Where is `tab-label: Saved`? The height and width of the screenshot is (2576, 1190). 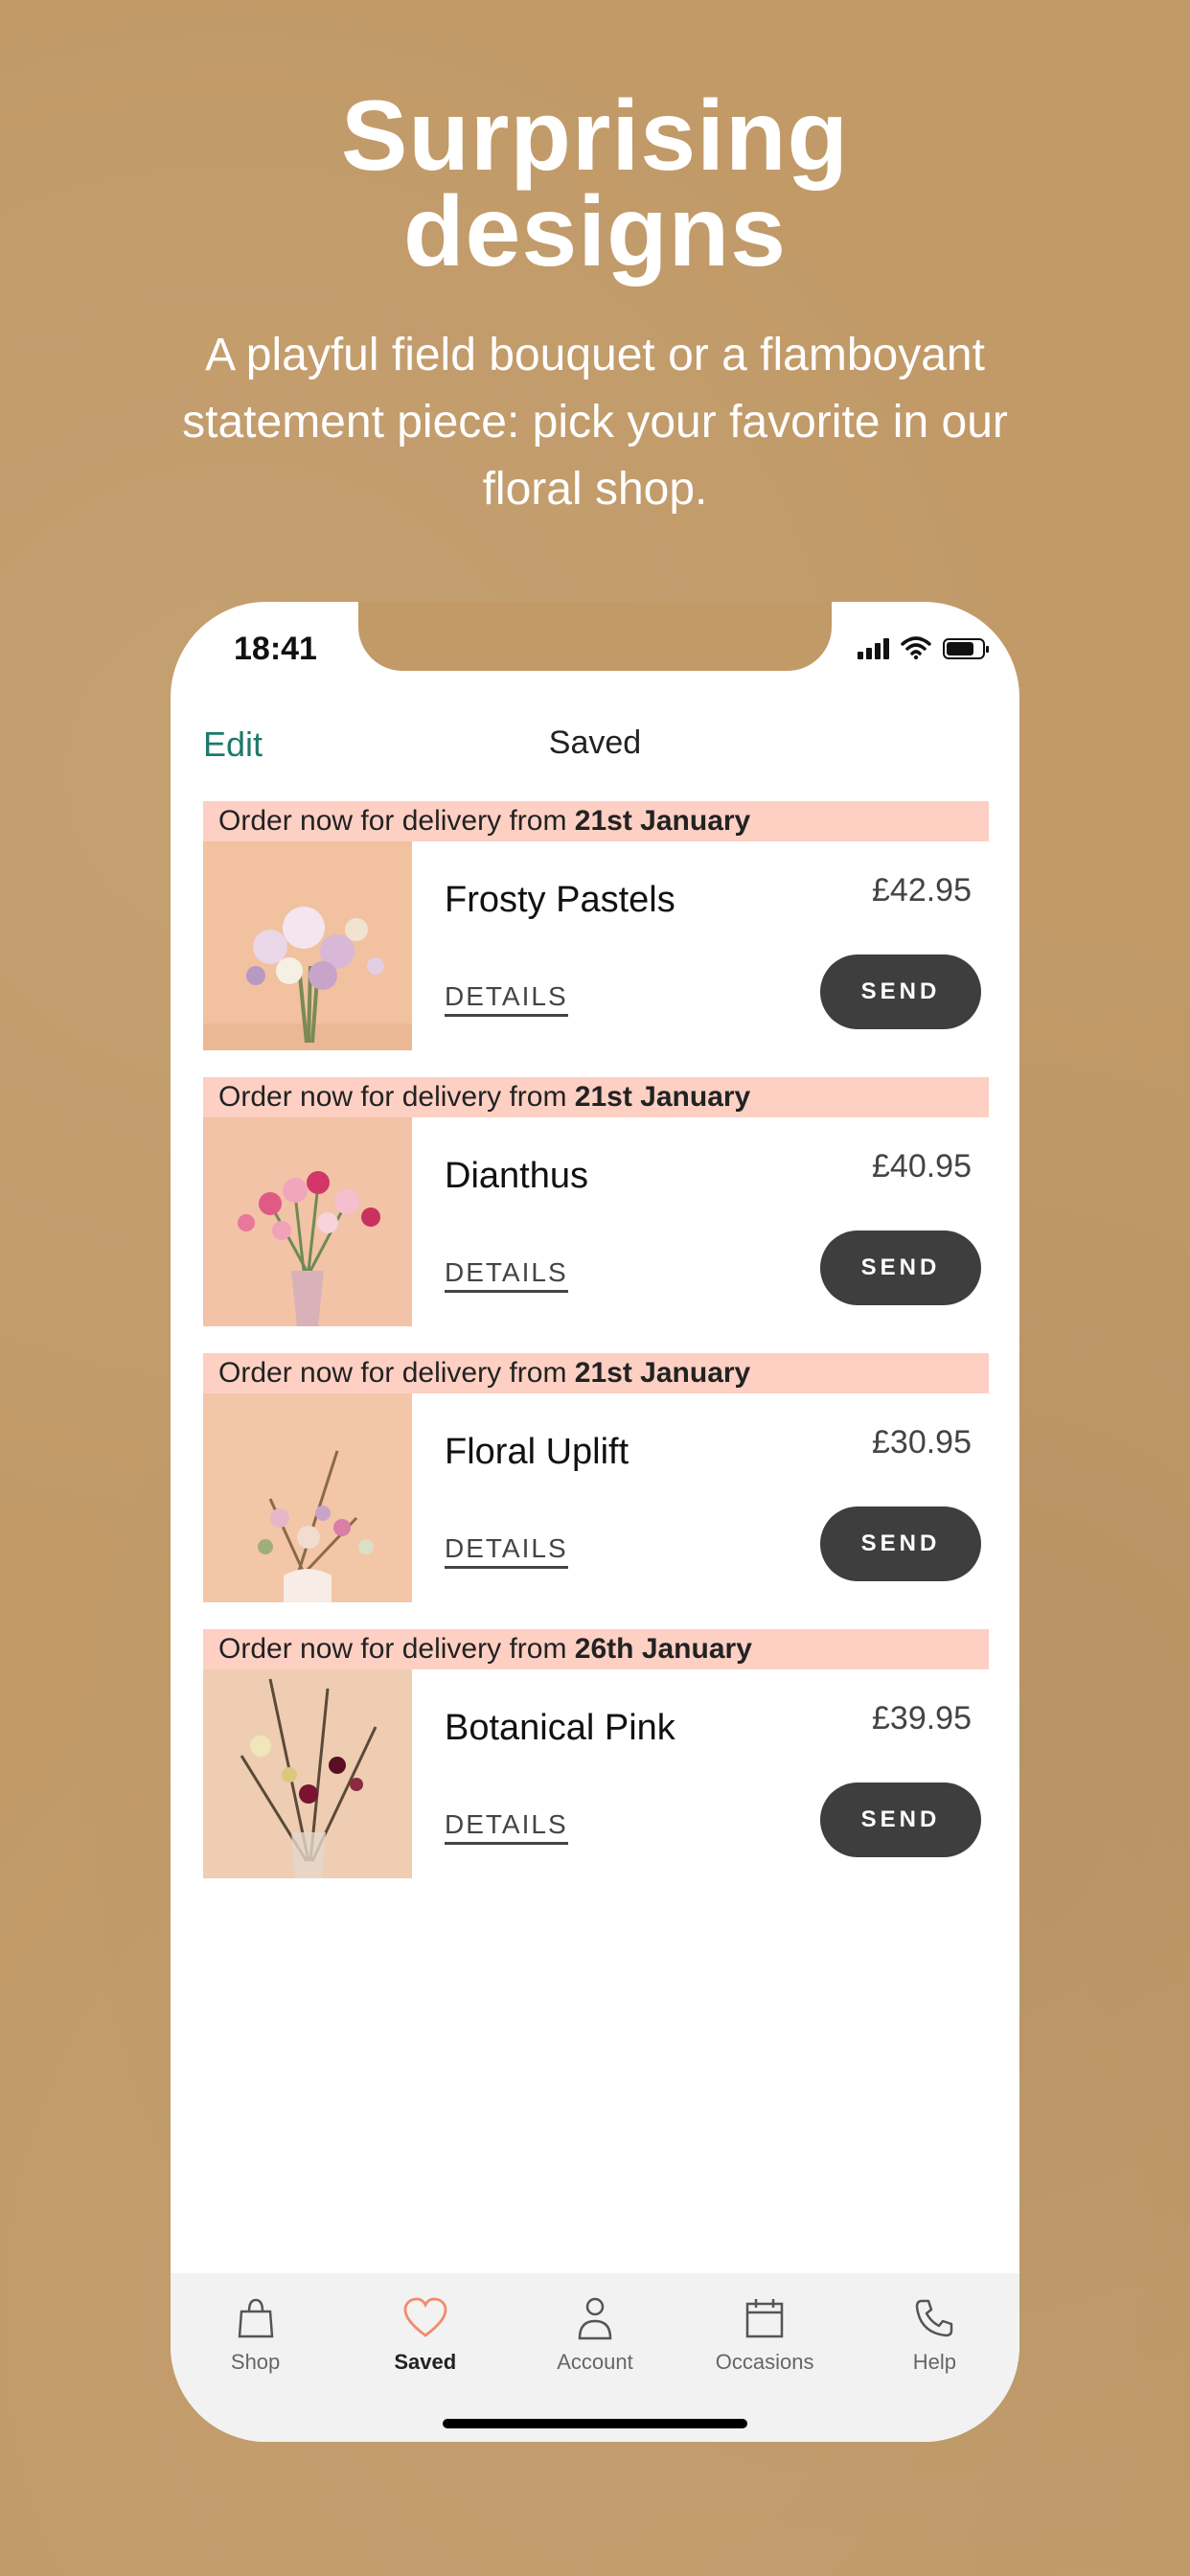
tab-label: Saved is located at coordinates (426, 2362).